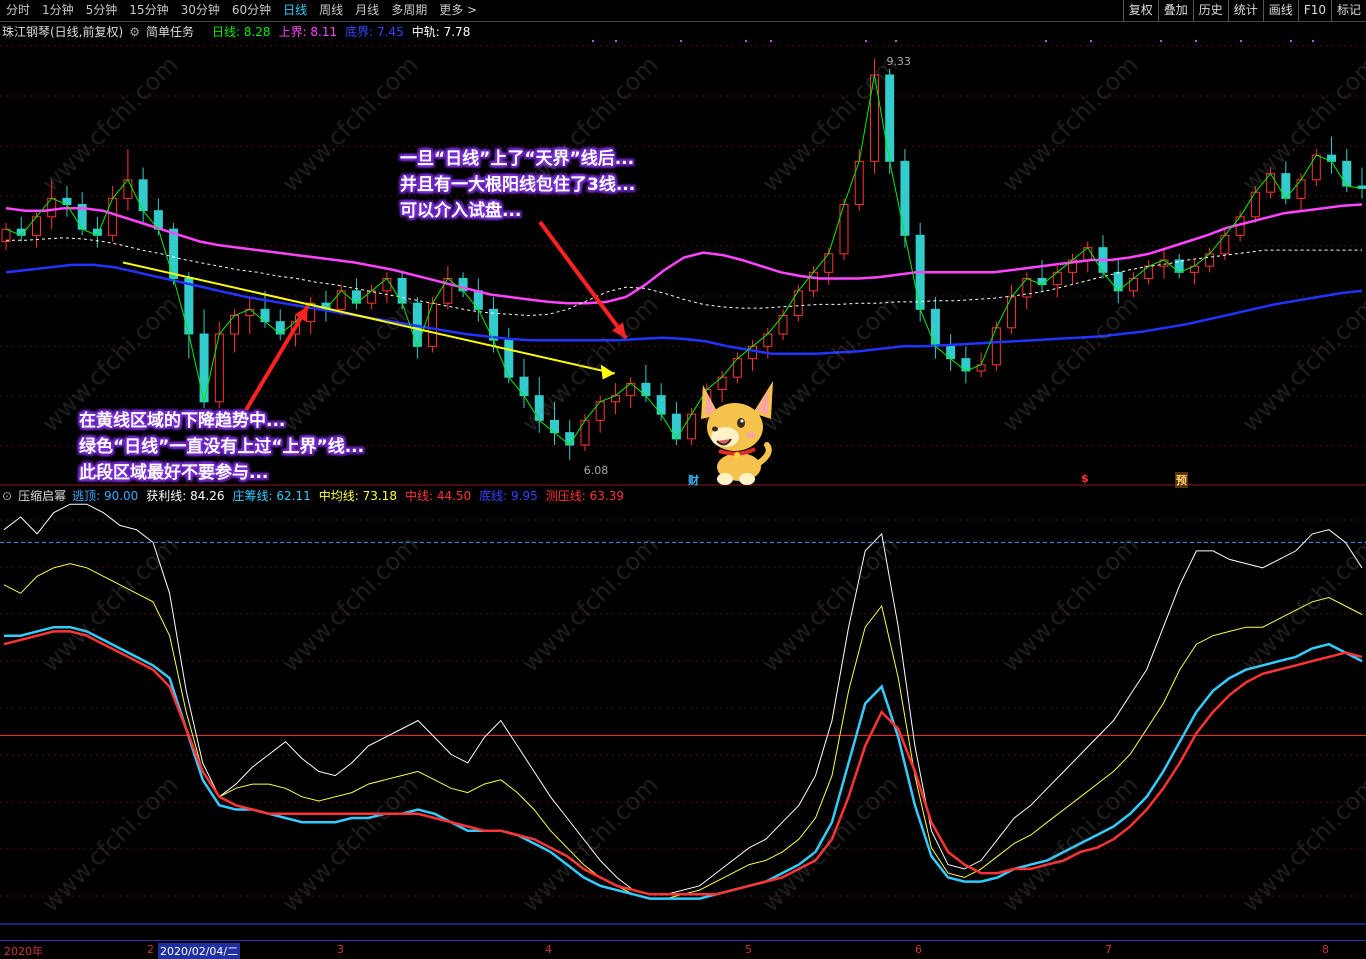 This screenshot has height=959, width=1366. I want to click on event-marker-finance: 财, so click(693, 480).